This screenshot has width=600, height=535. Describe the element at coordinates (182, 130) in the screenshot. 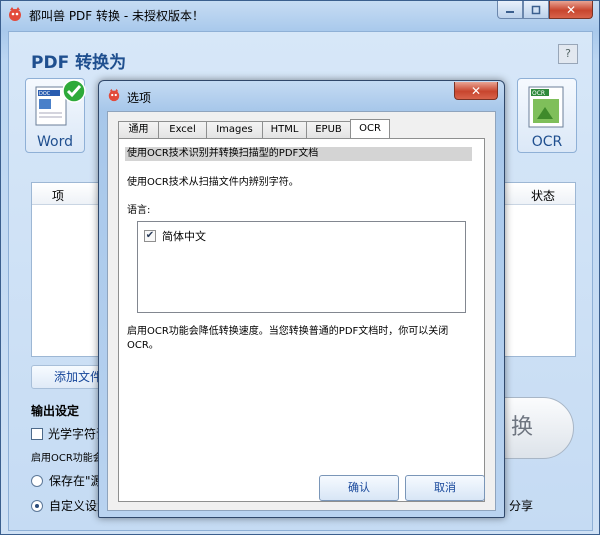

I see `tab-excel: Excel` at that location.